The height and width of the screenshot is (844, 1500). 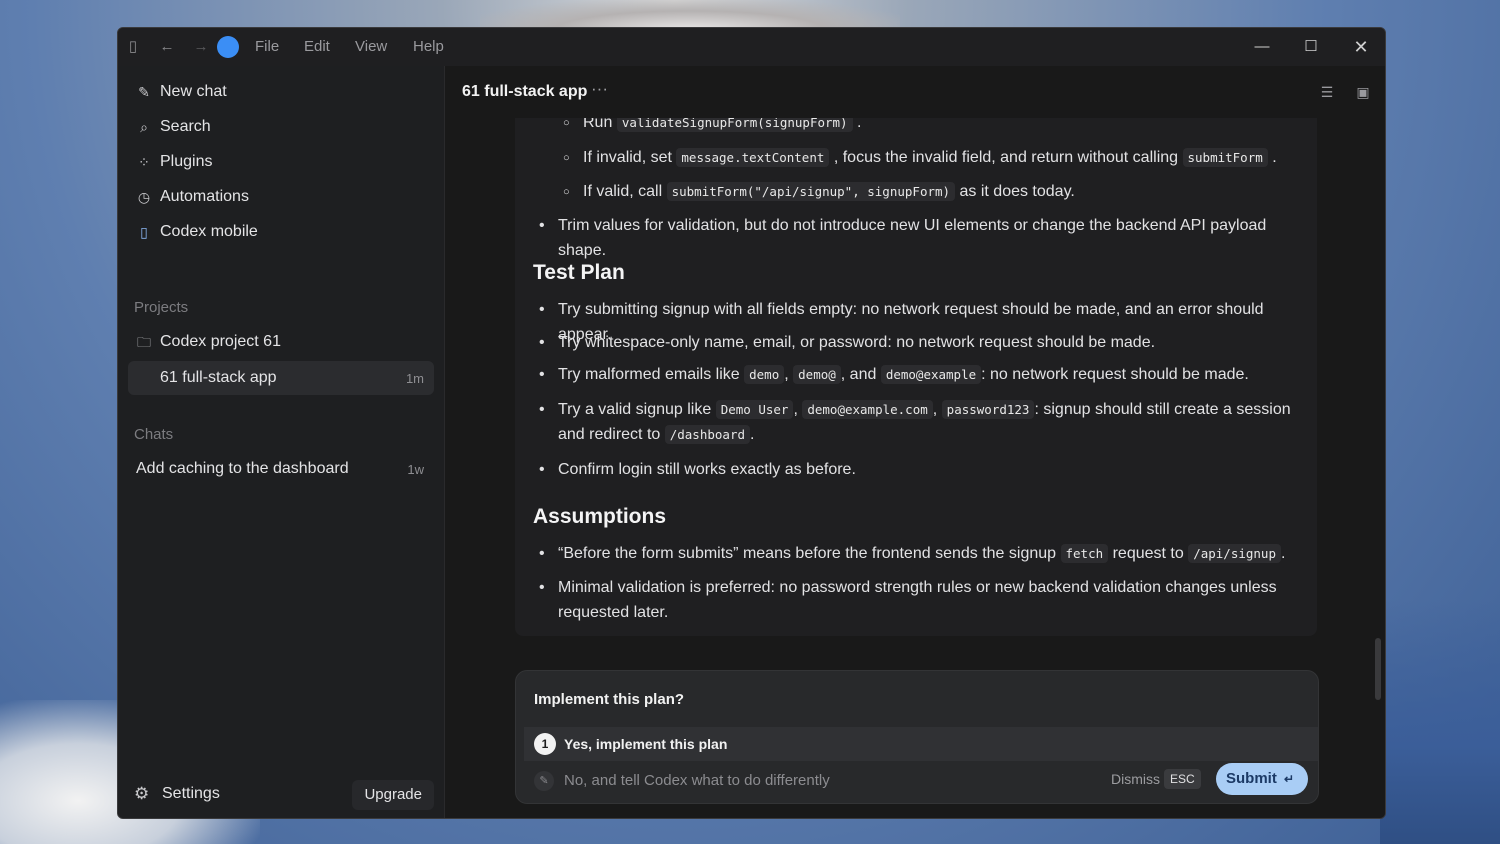 What do you see at coordinates (415, 469) in the screenshot?
I see `chat-time: 1w` at bounding box center [415, 469].